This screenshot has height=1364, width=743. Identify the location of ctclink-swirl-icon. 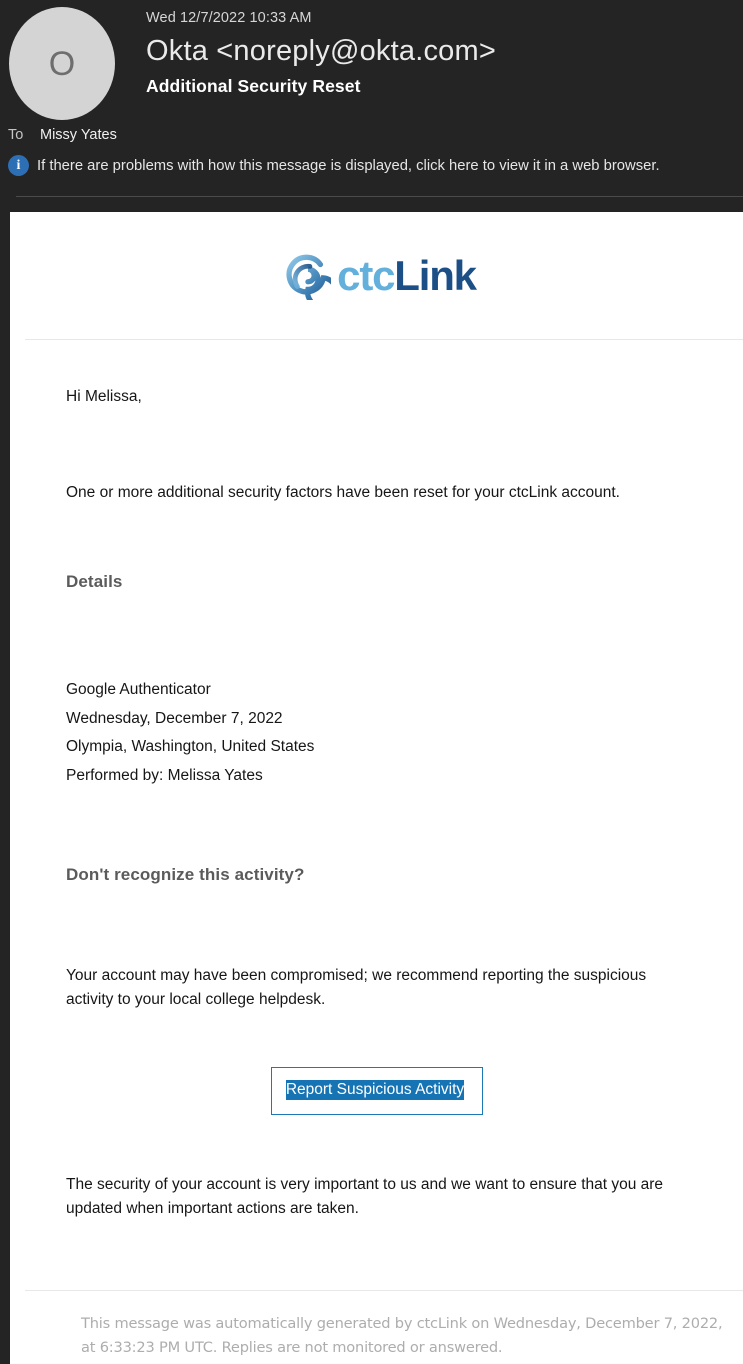
(309, 277).